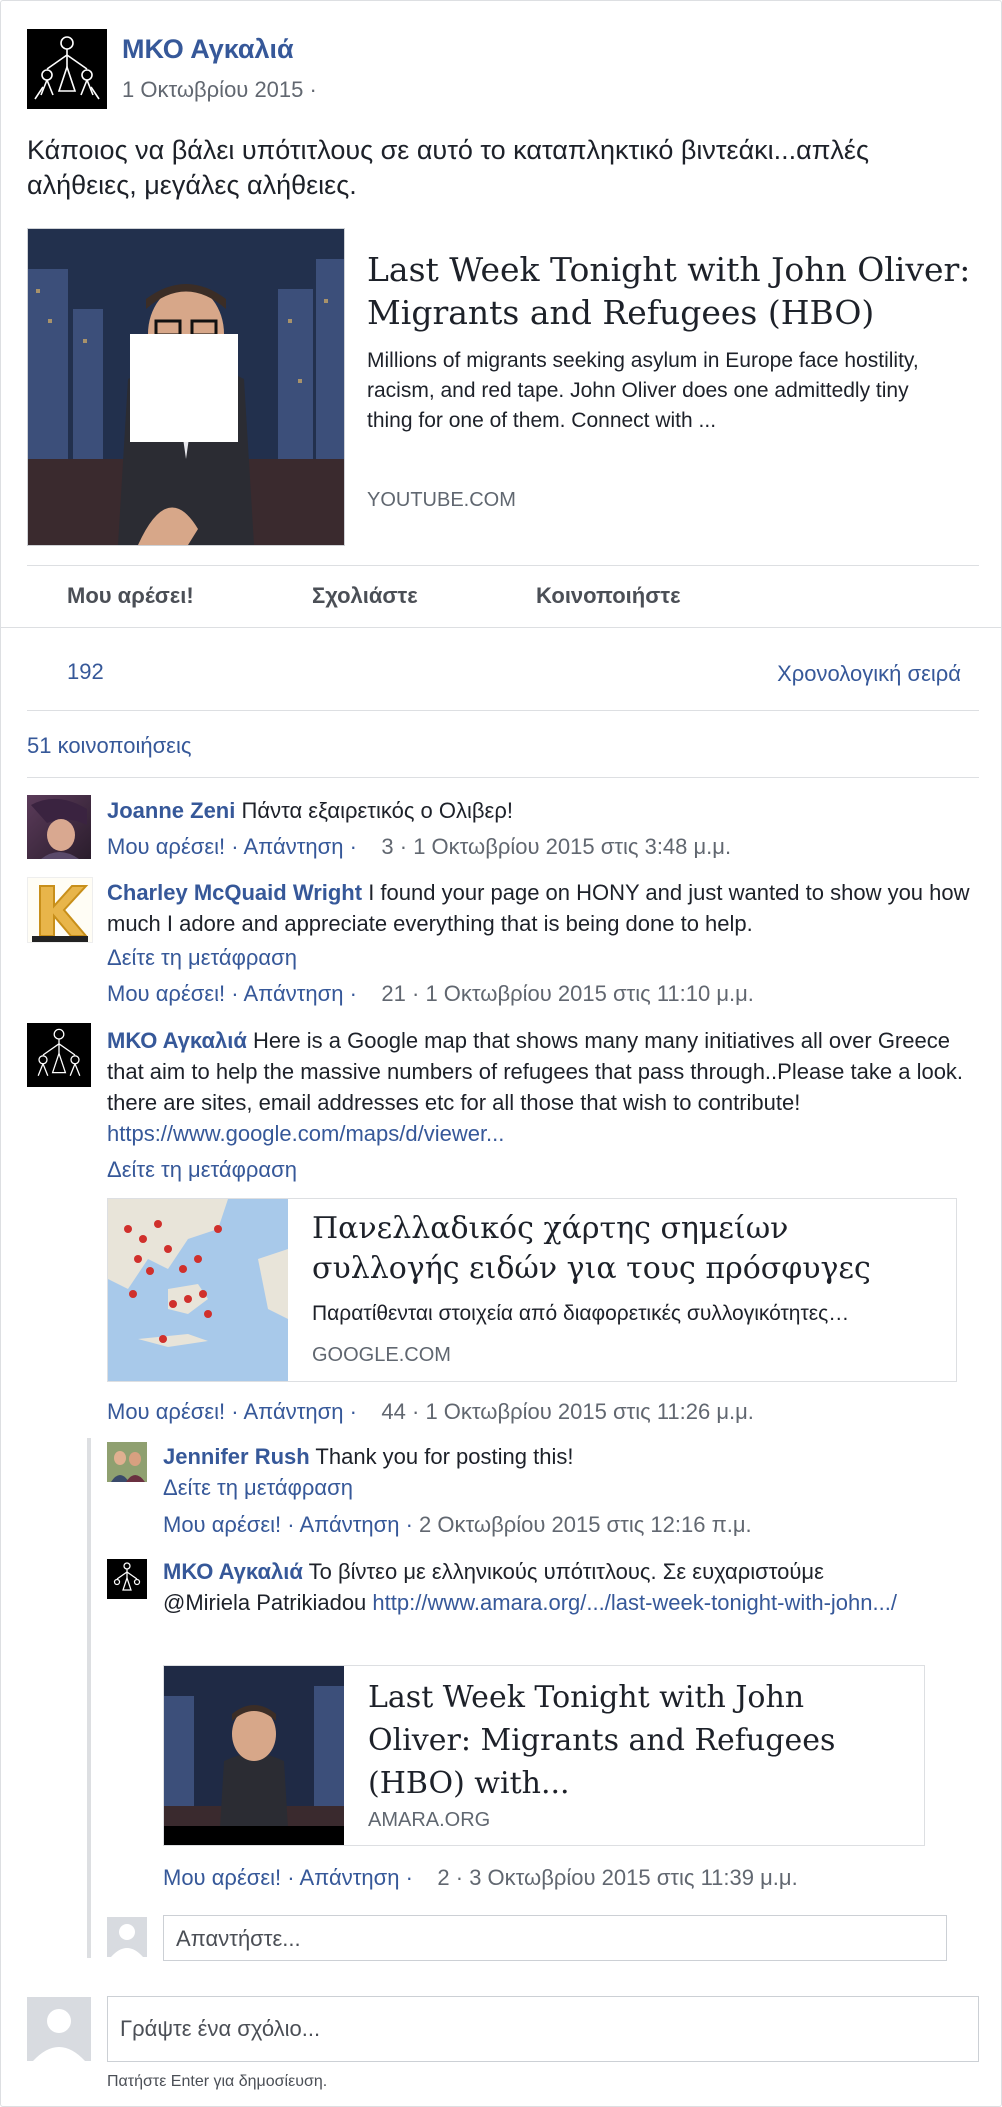 This screenshot has width=1002, height=2107. Describe the element at coordinates (67, 69) in the screenshot. I see `page-avatar` at that location.